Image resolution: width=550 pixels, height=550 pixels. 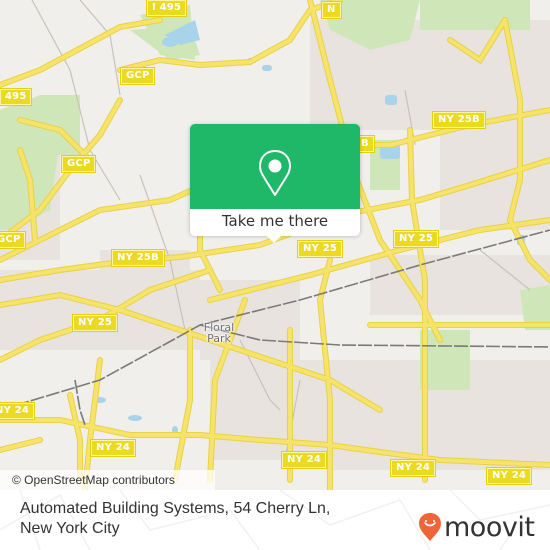 I want to click on popup-header, so click(x=275, y=166).